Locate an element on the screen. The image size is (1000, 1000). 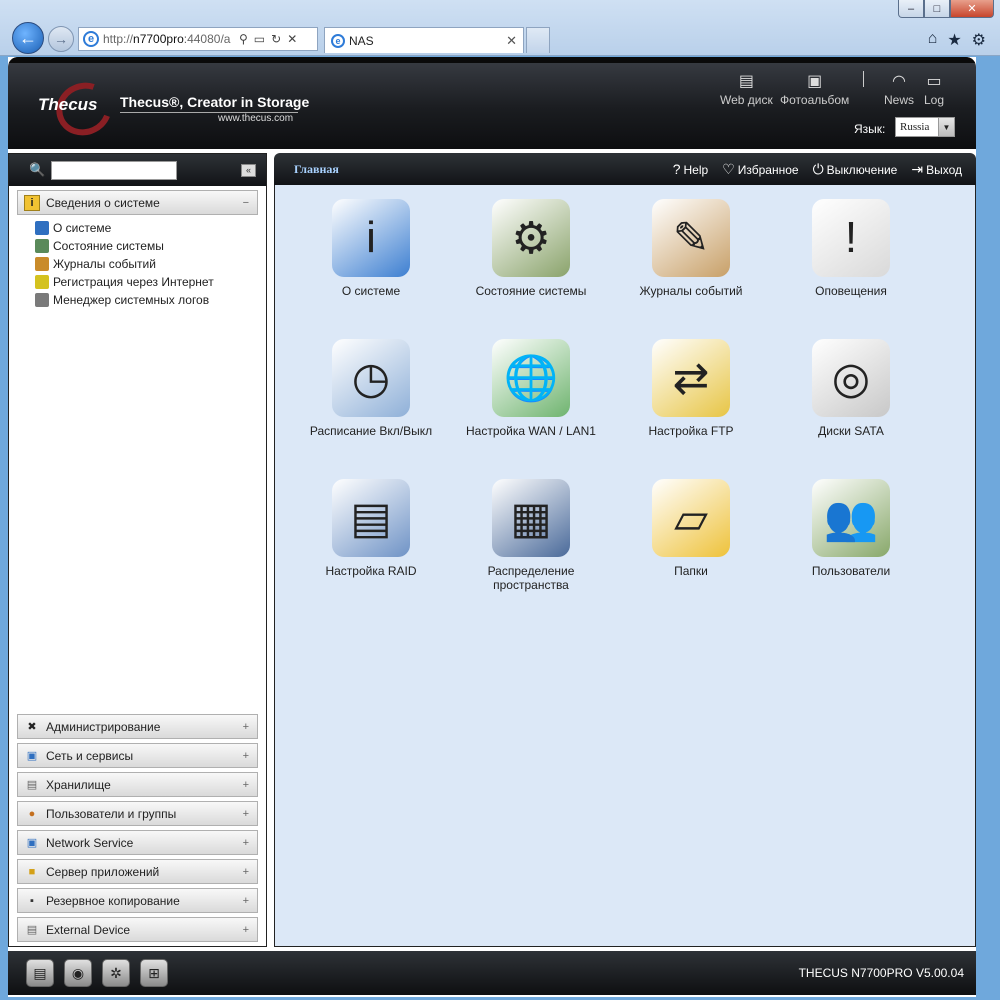
web-disk-link: ▤ Web диск is located at coordinates (746, 89).